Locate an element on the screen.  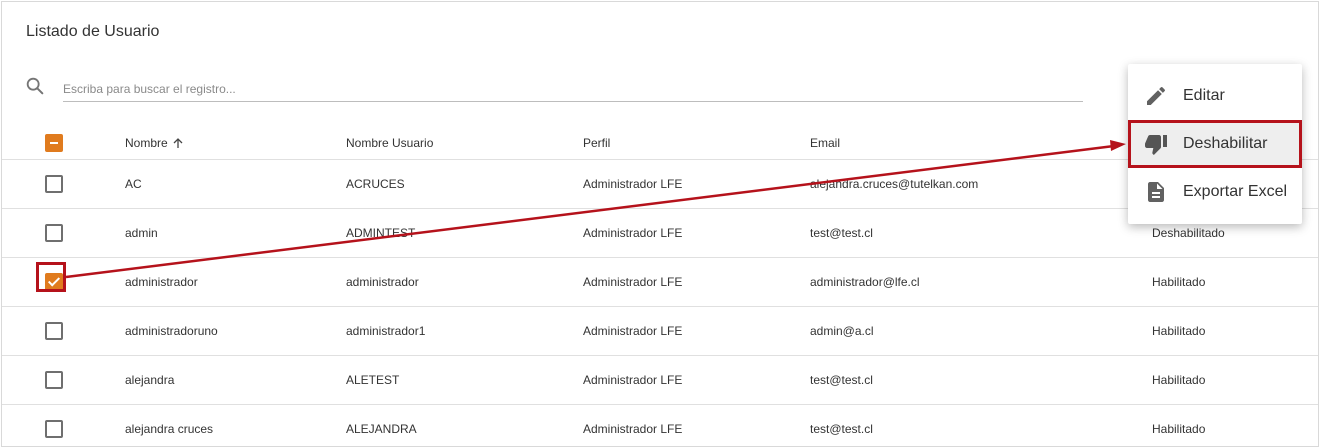
cell-nombre: alejandra is located at coordinates (150, 380).